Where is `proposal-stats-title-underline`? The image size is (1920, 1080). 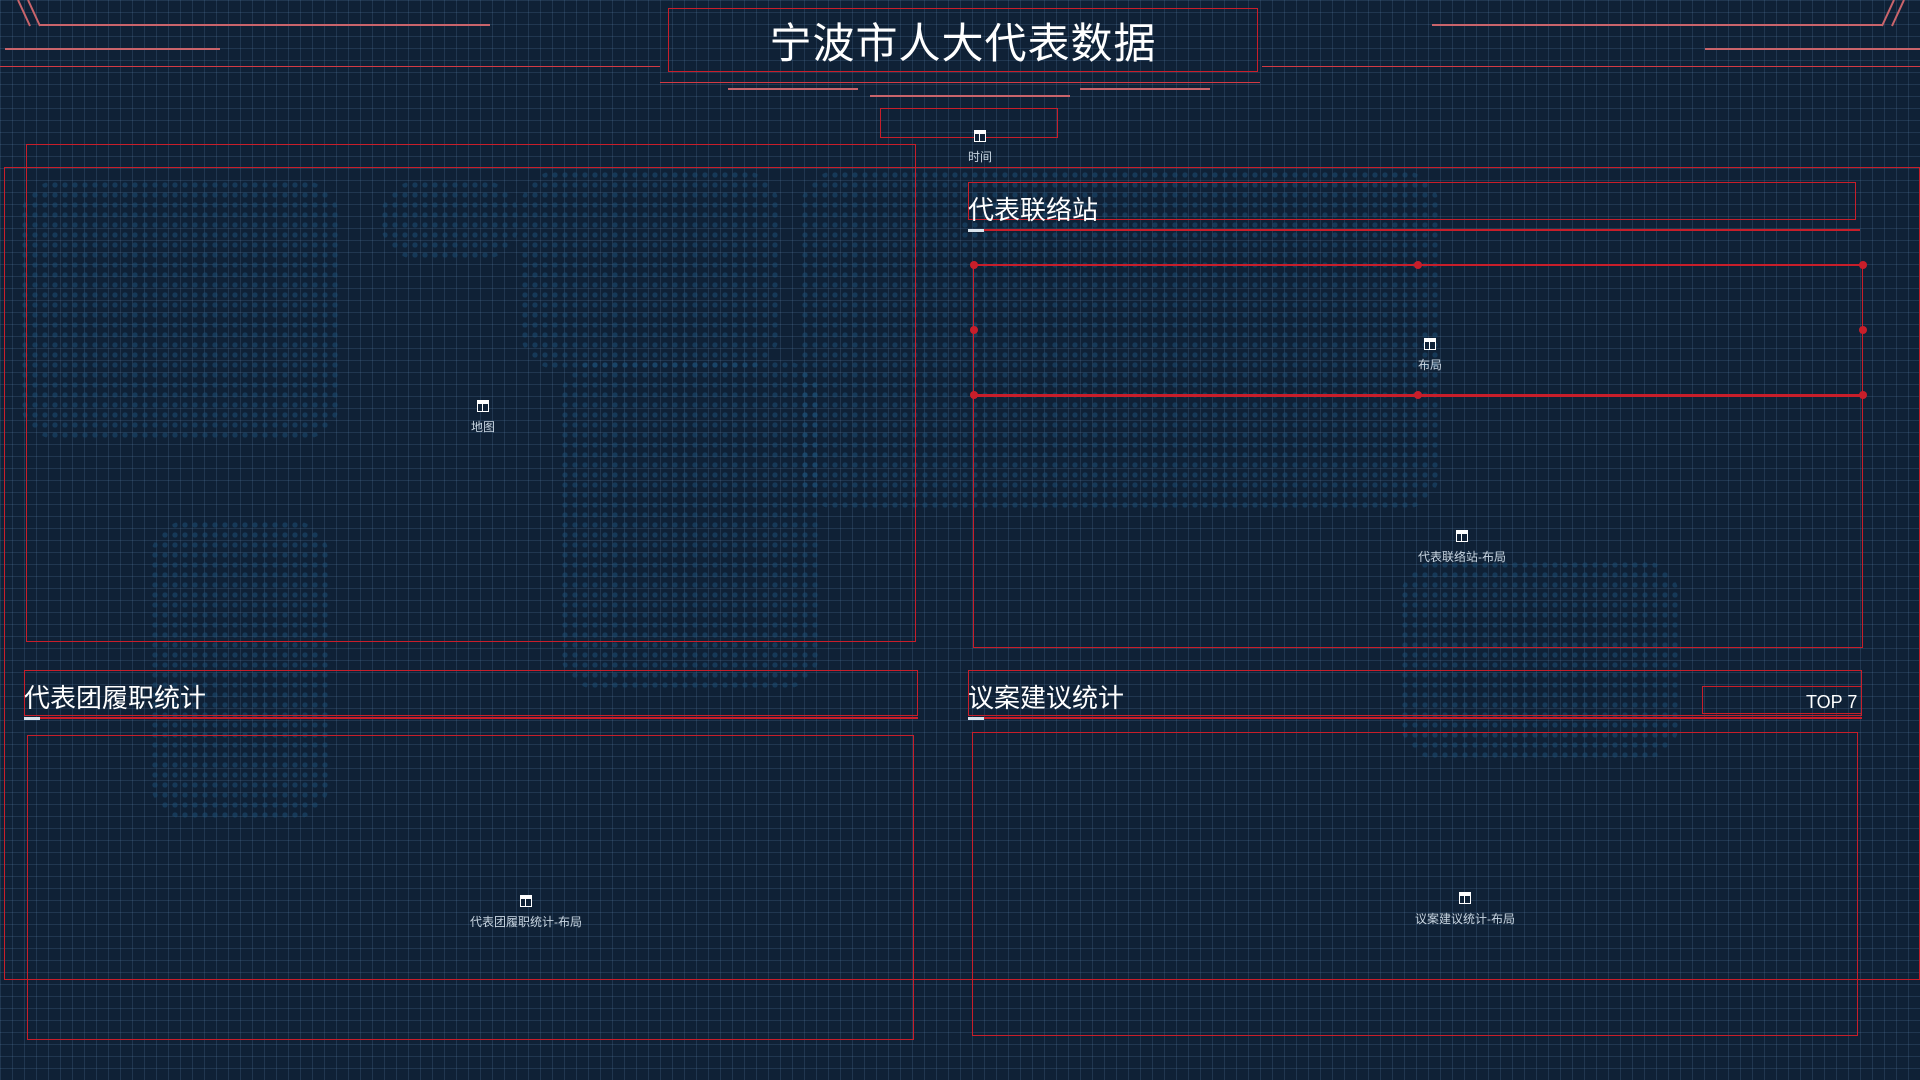 proposal-stats-title-underline is located at coordinates (1415, 718).